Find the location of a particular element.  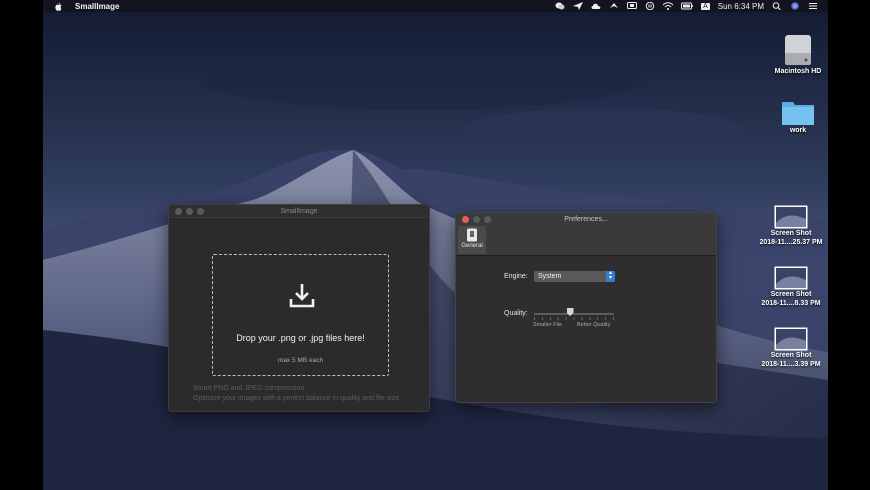

display-icon is located at coordinates (632, 6).